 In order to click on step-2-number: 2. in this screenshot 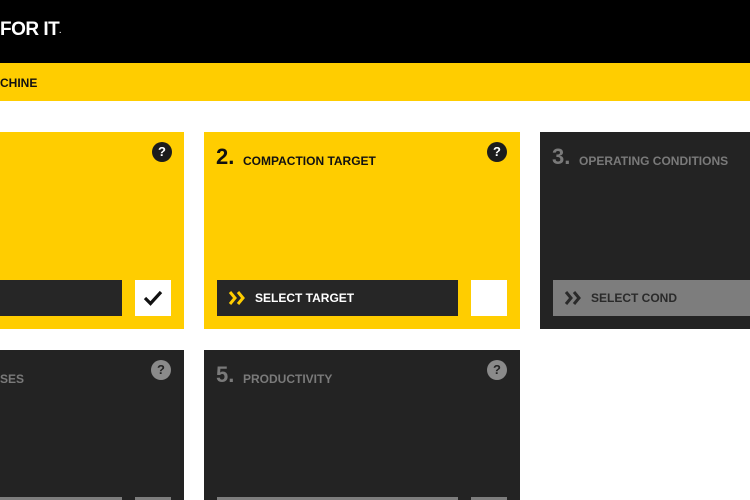, I will do `click(225, 156)`.